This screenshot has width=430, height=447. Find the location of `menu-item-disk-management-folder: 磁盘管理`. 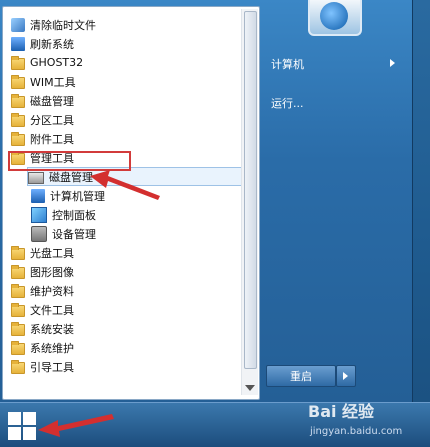

menu-item-disk-management-folder: 磁盘管理 is located at coordinates (126, 100).